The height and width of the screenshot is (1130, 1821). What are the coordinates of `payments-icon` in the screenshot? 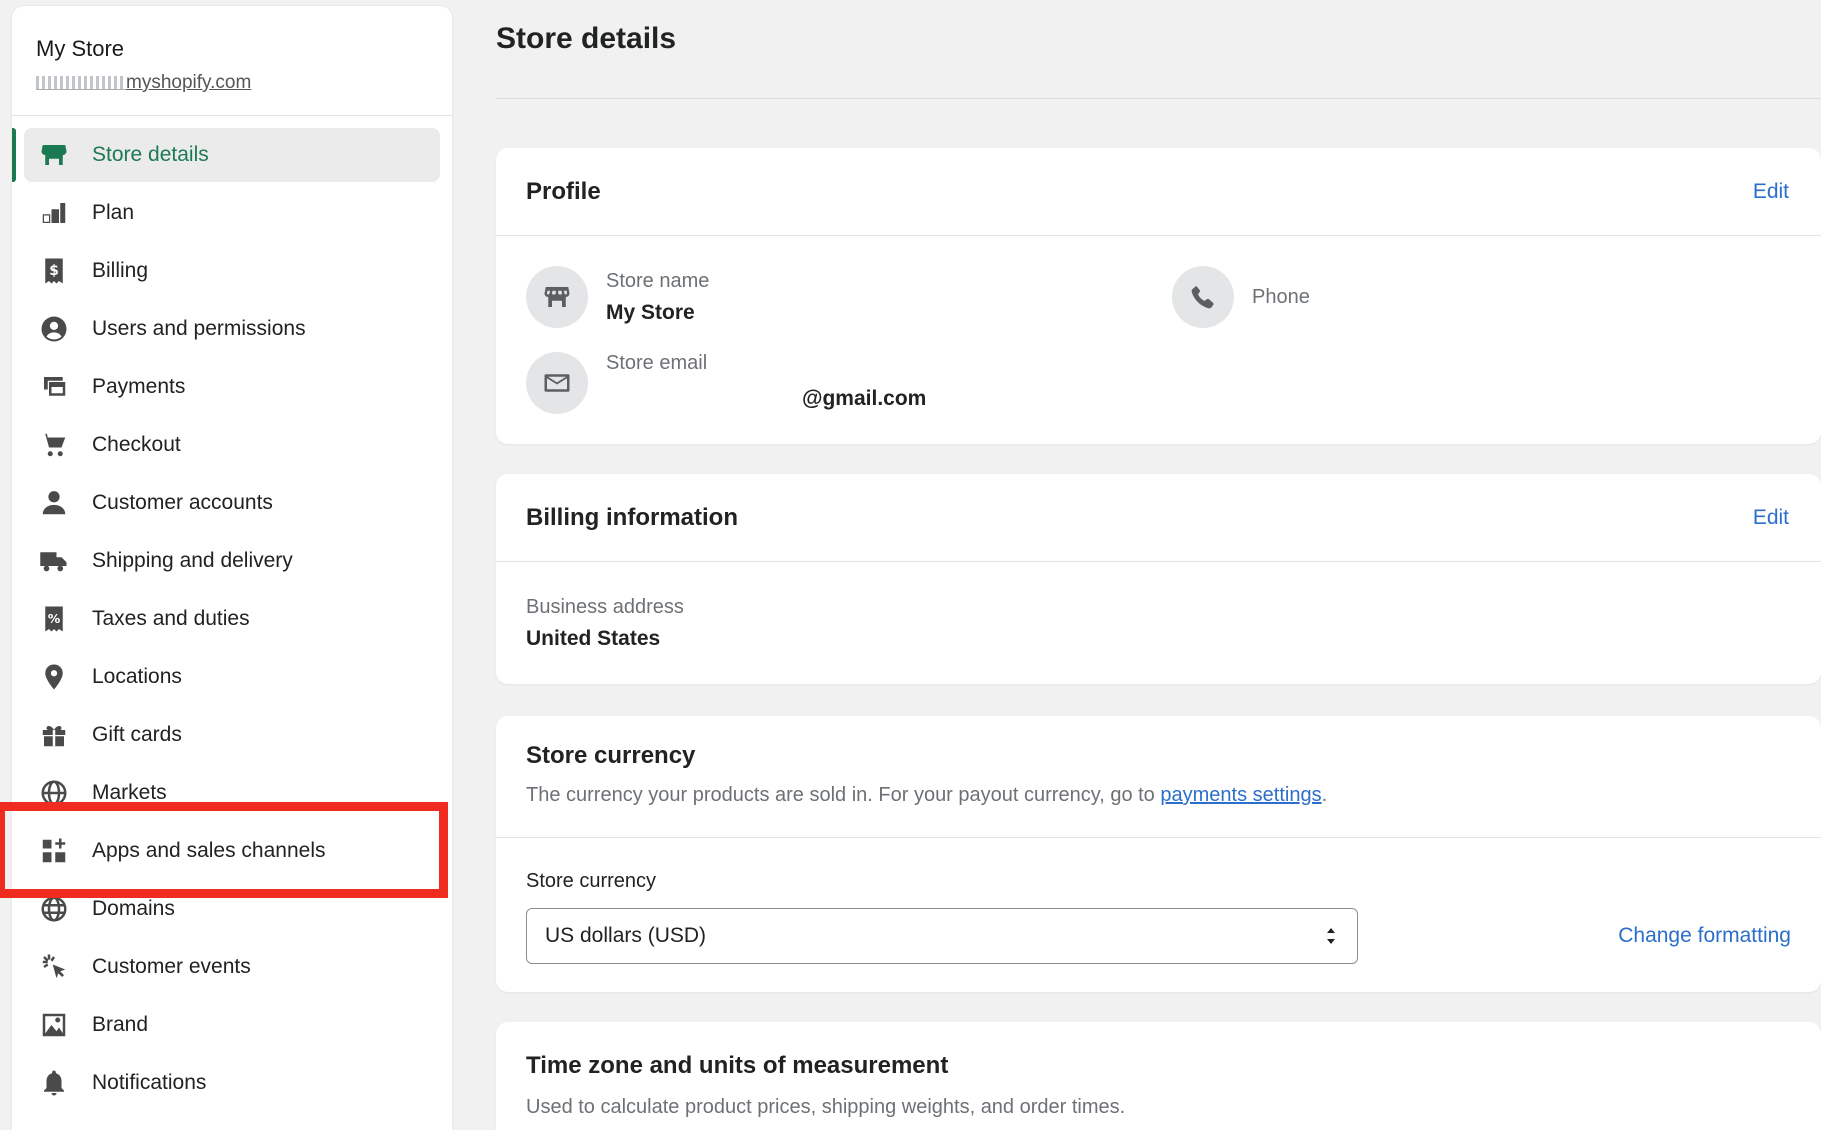 It's located at (54, 387).